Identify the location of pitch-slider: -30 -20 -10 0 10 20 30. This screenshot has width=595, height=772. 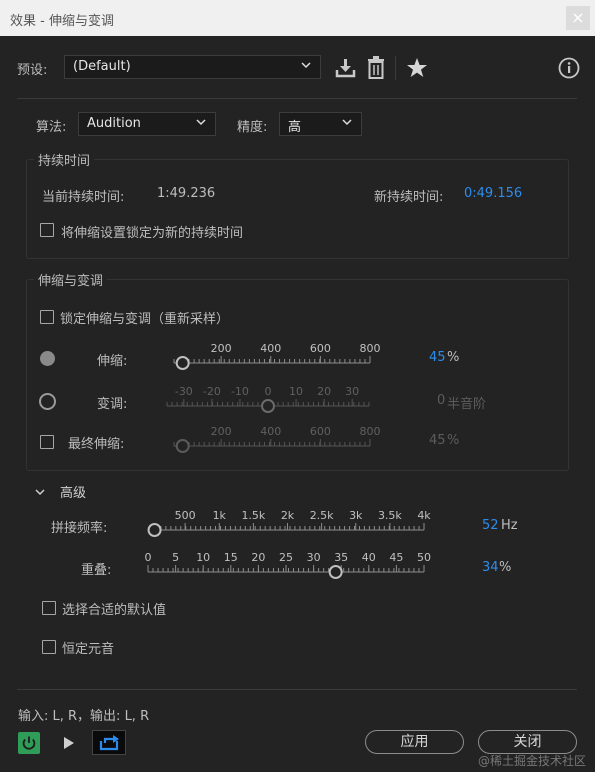
(275, 400).